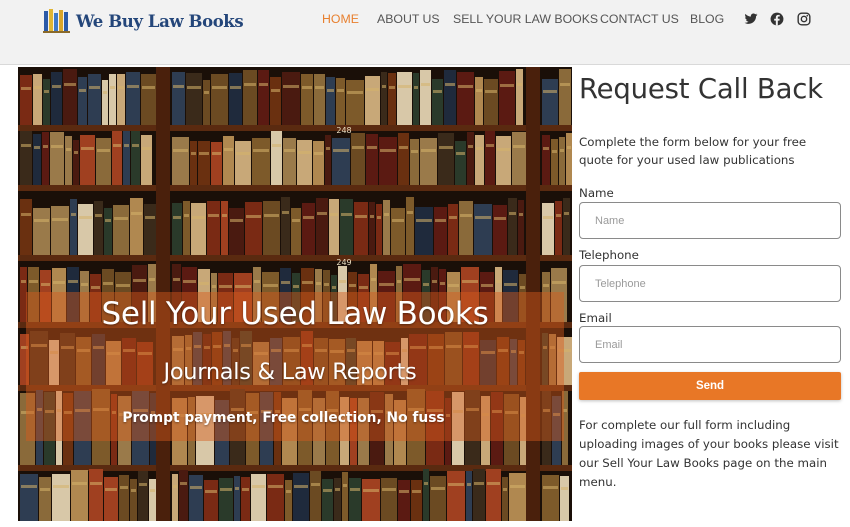  I want to click on telephone-label: Telephone, so click(609, 255).